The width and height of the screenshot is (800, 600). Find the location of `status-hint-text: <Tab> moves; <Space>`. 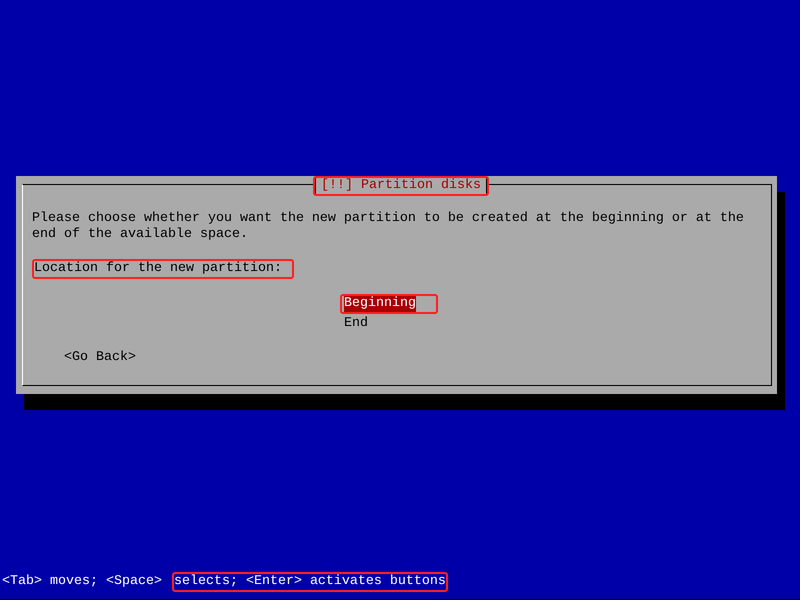

status-hint-text: <Tab> moves; <Space> is located at coordinates (82, 582).